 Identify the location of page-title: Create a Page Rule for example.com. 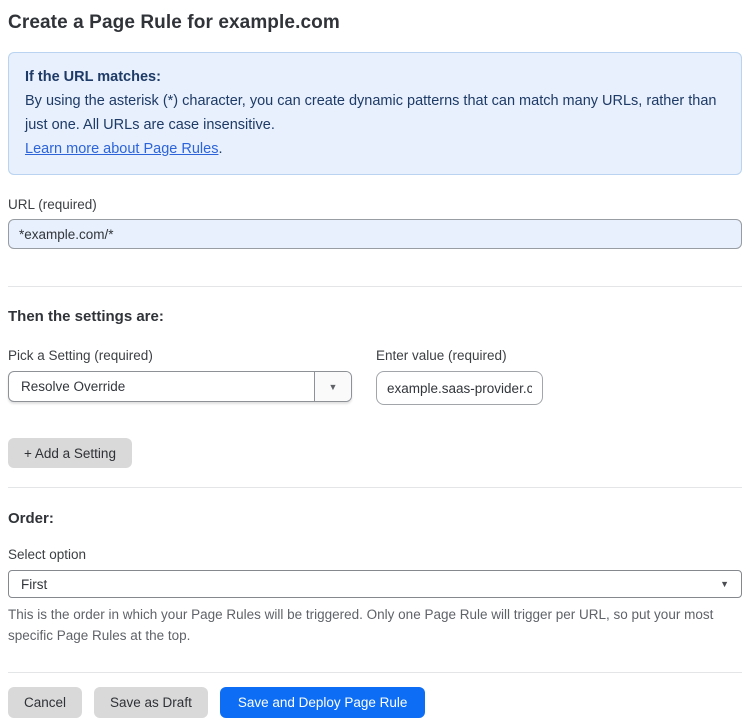
(174, 22).